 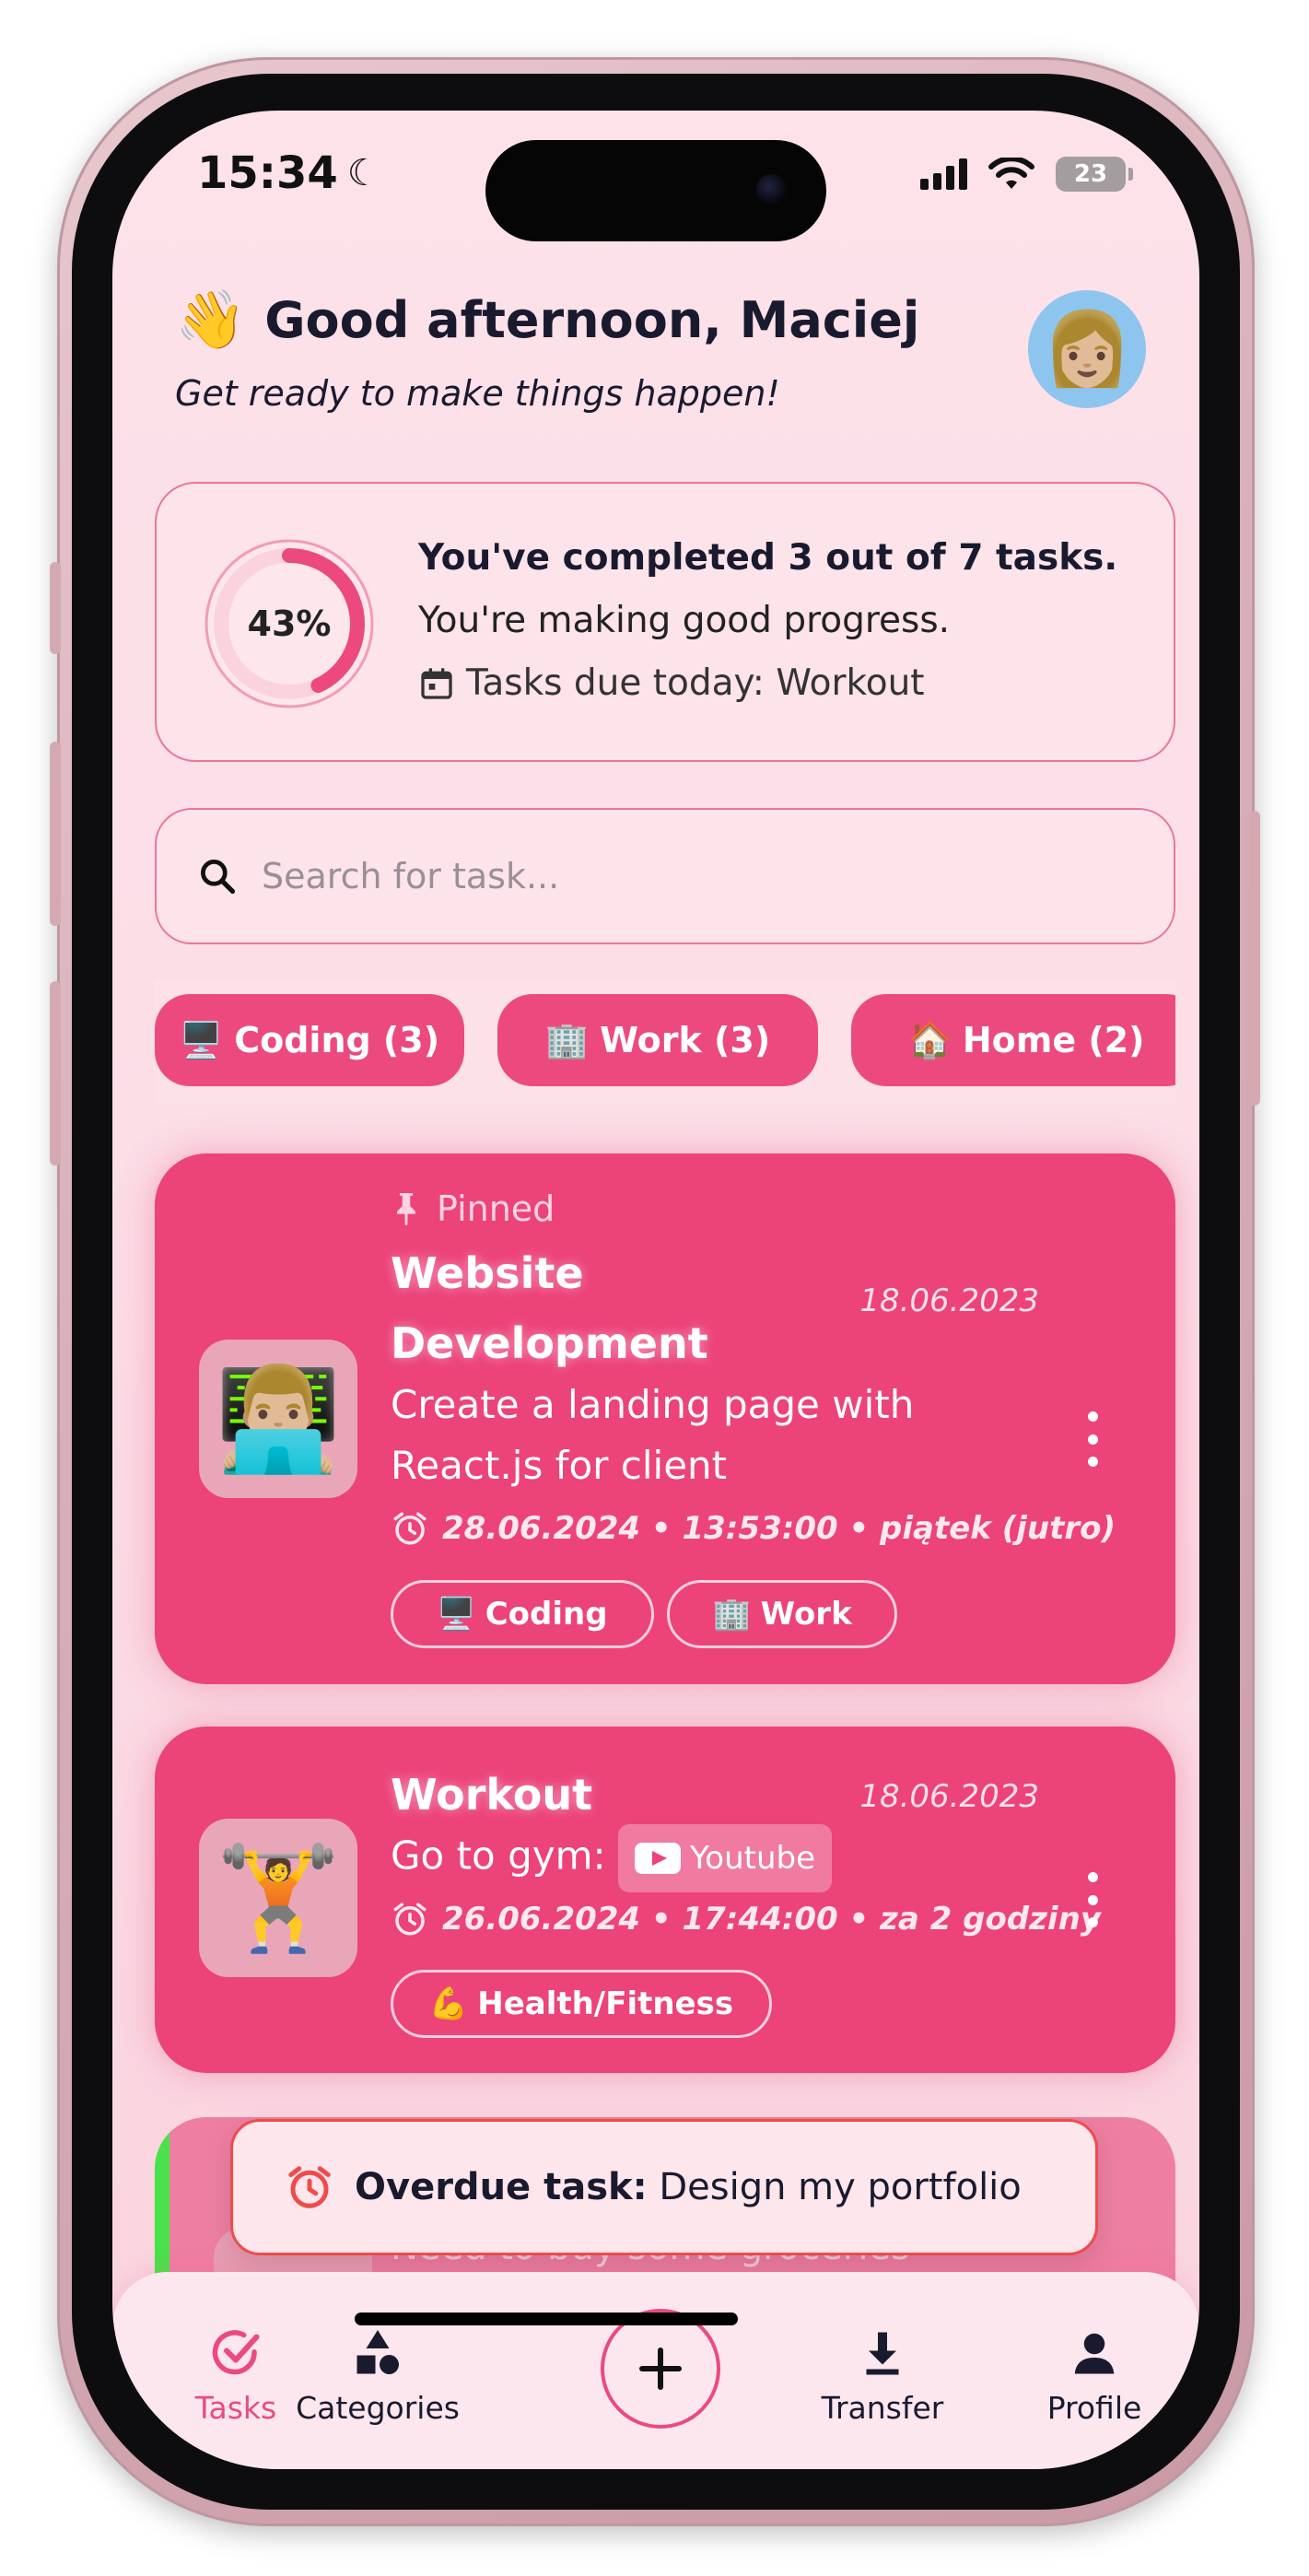 I want to click on task-emoji: 🏋️, so click(x=278, y=1898).